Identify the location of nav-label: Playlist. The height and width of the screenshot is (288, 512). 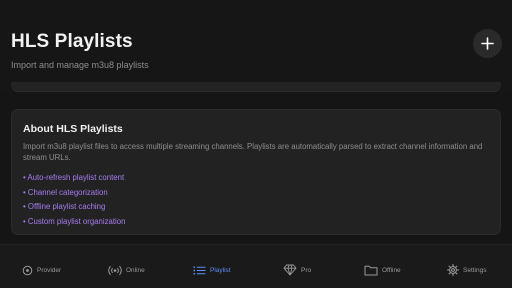
(220, 270).